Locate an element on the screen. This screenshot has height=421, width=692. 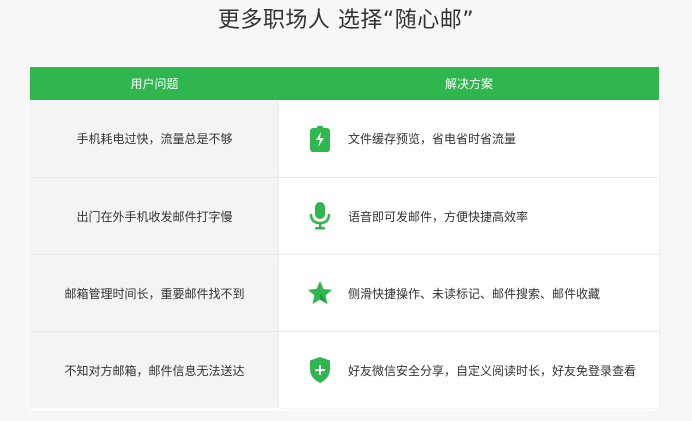
page-title: 更多职场人 选择“随心邮” is located at coordinates (346, 20).